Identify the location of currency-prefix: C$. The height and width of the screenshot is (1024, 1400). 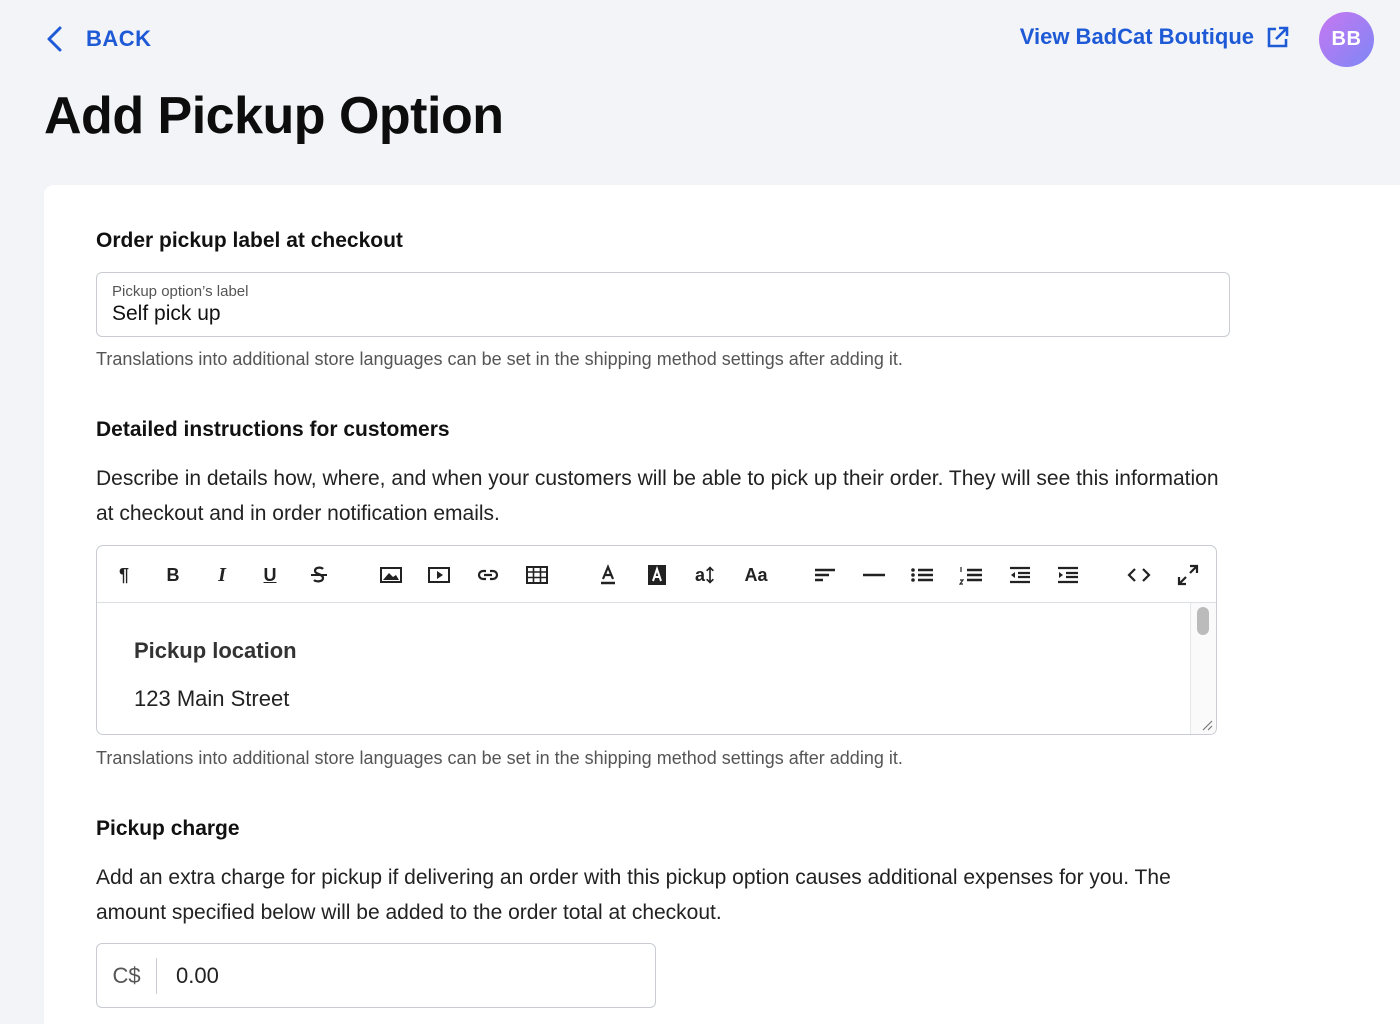
(127, 975).